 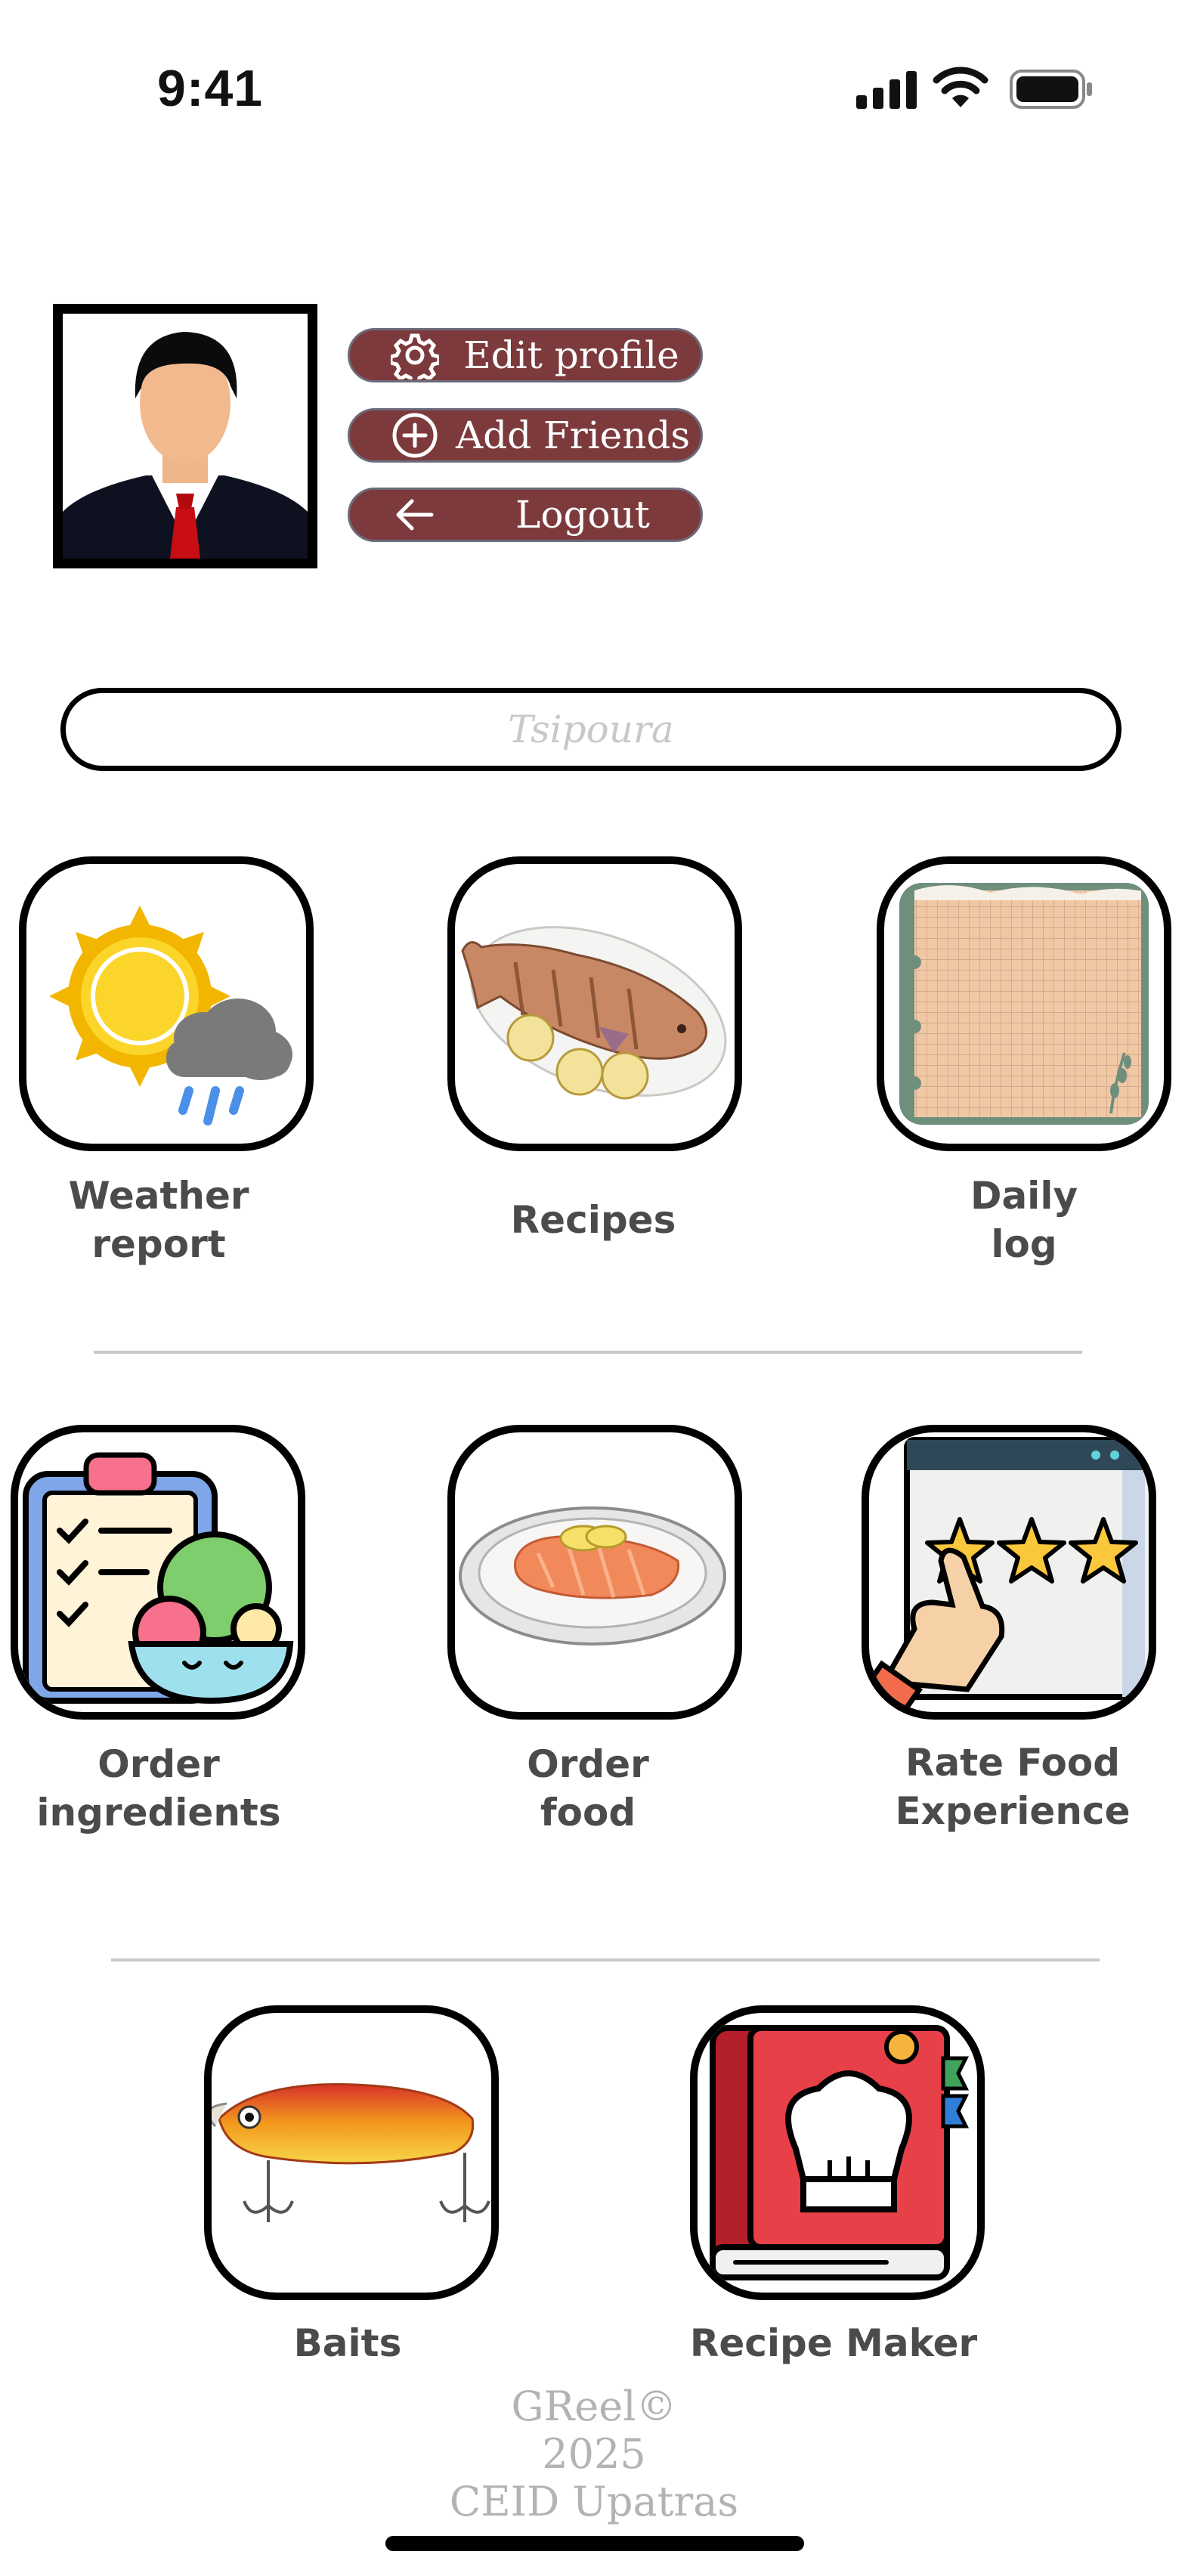 I want to click on cellular-signal-icon, so click(x=887, y=90).